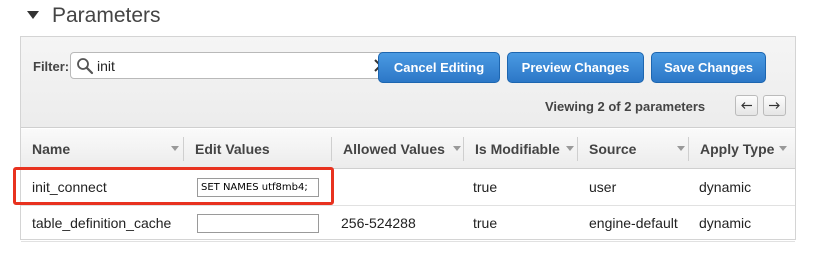  Describe the element at coordinates (51, 66) in the screenshot. I see `filter-label: Filter:` at that location.